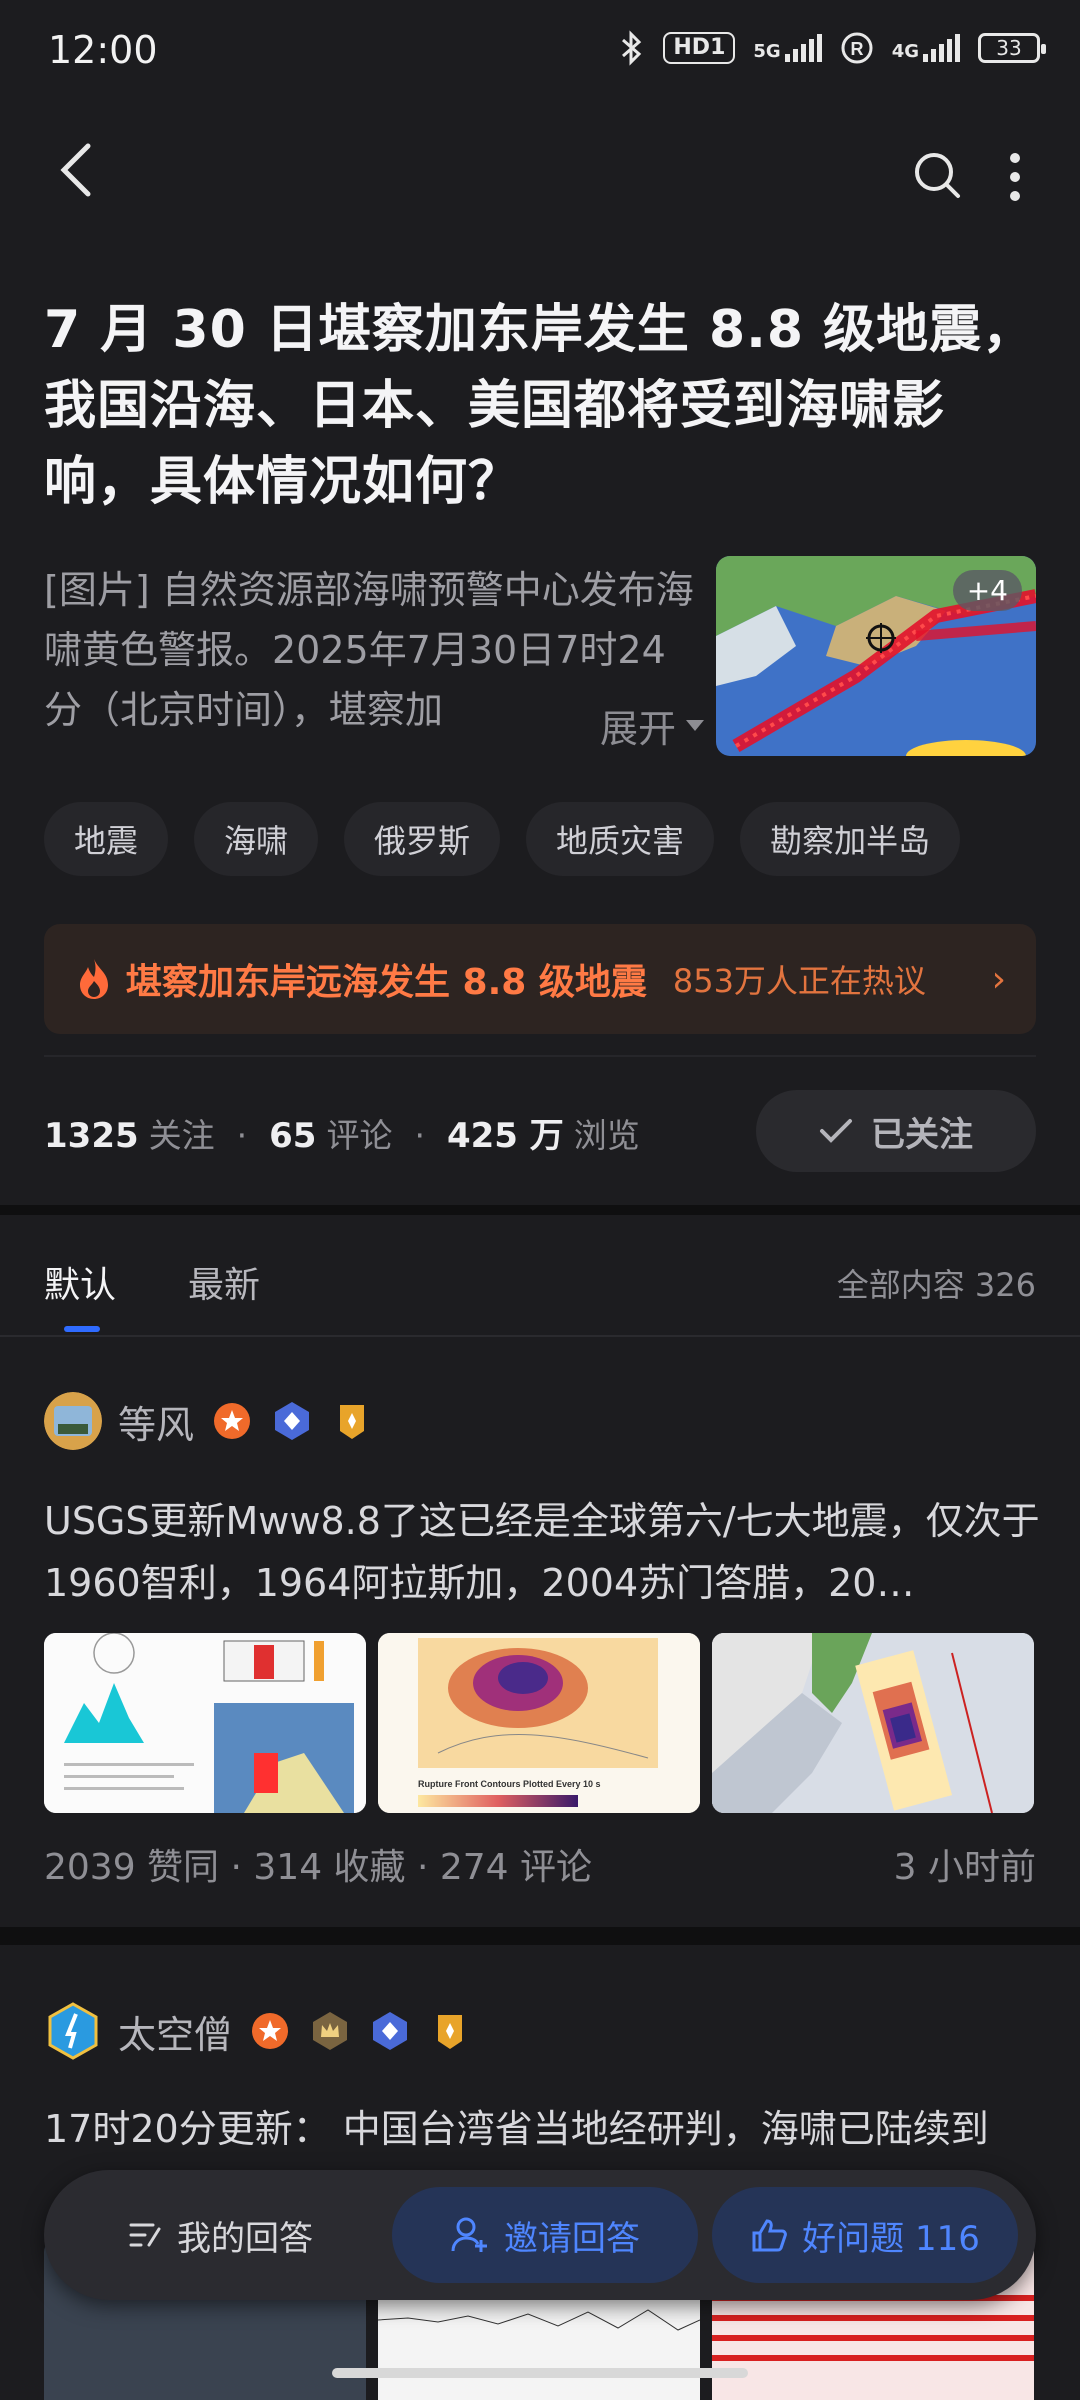 This screenshot has height=2400, width=1080. I want to click on tag-tsunami: 海啸, so click(256, 839).